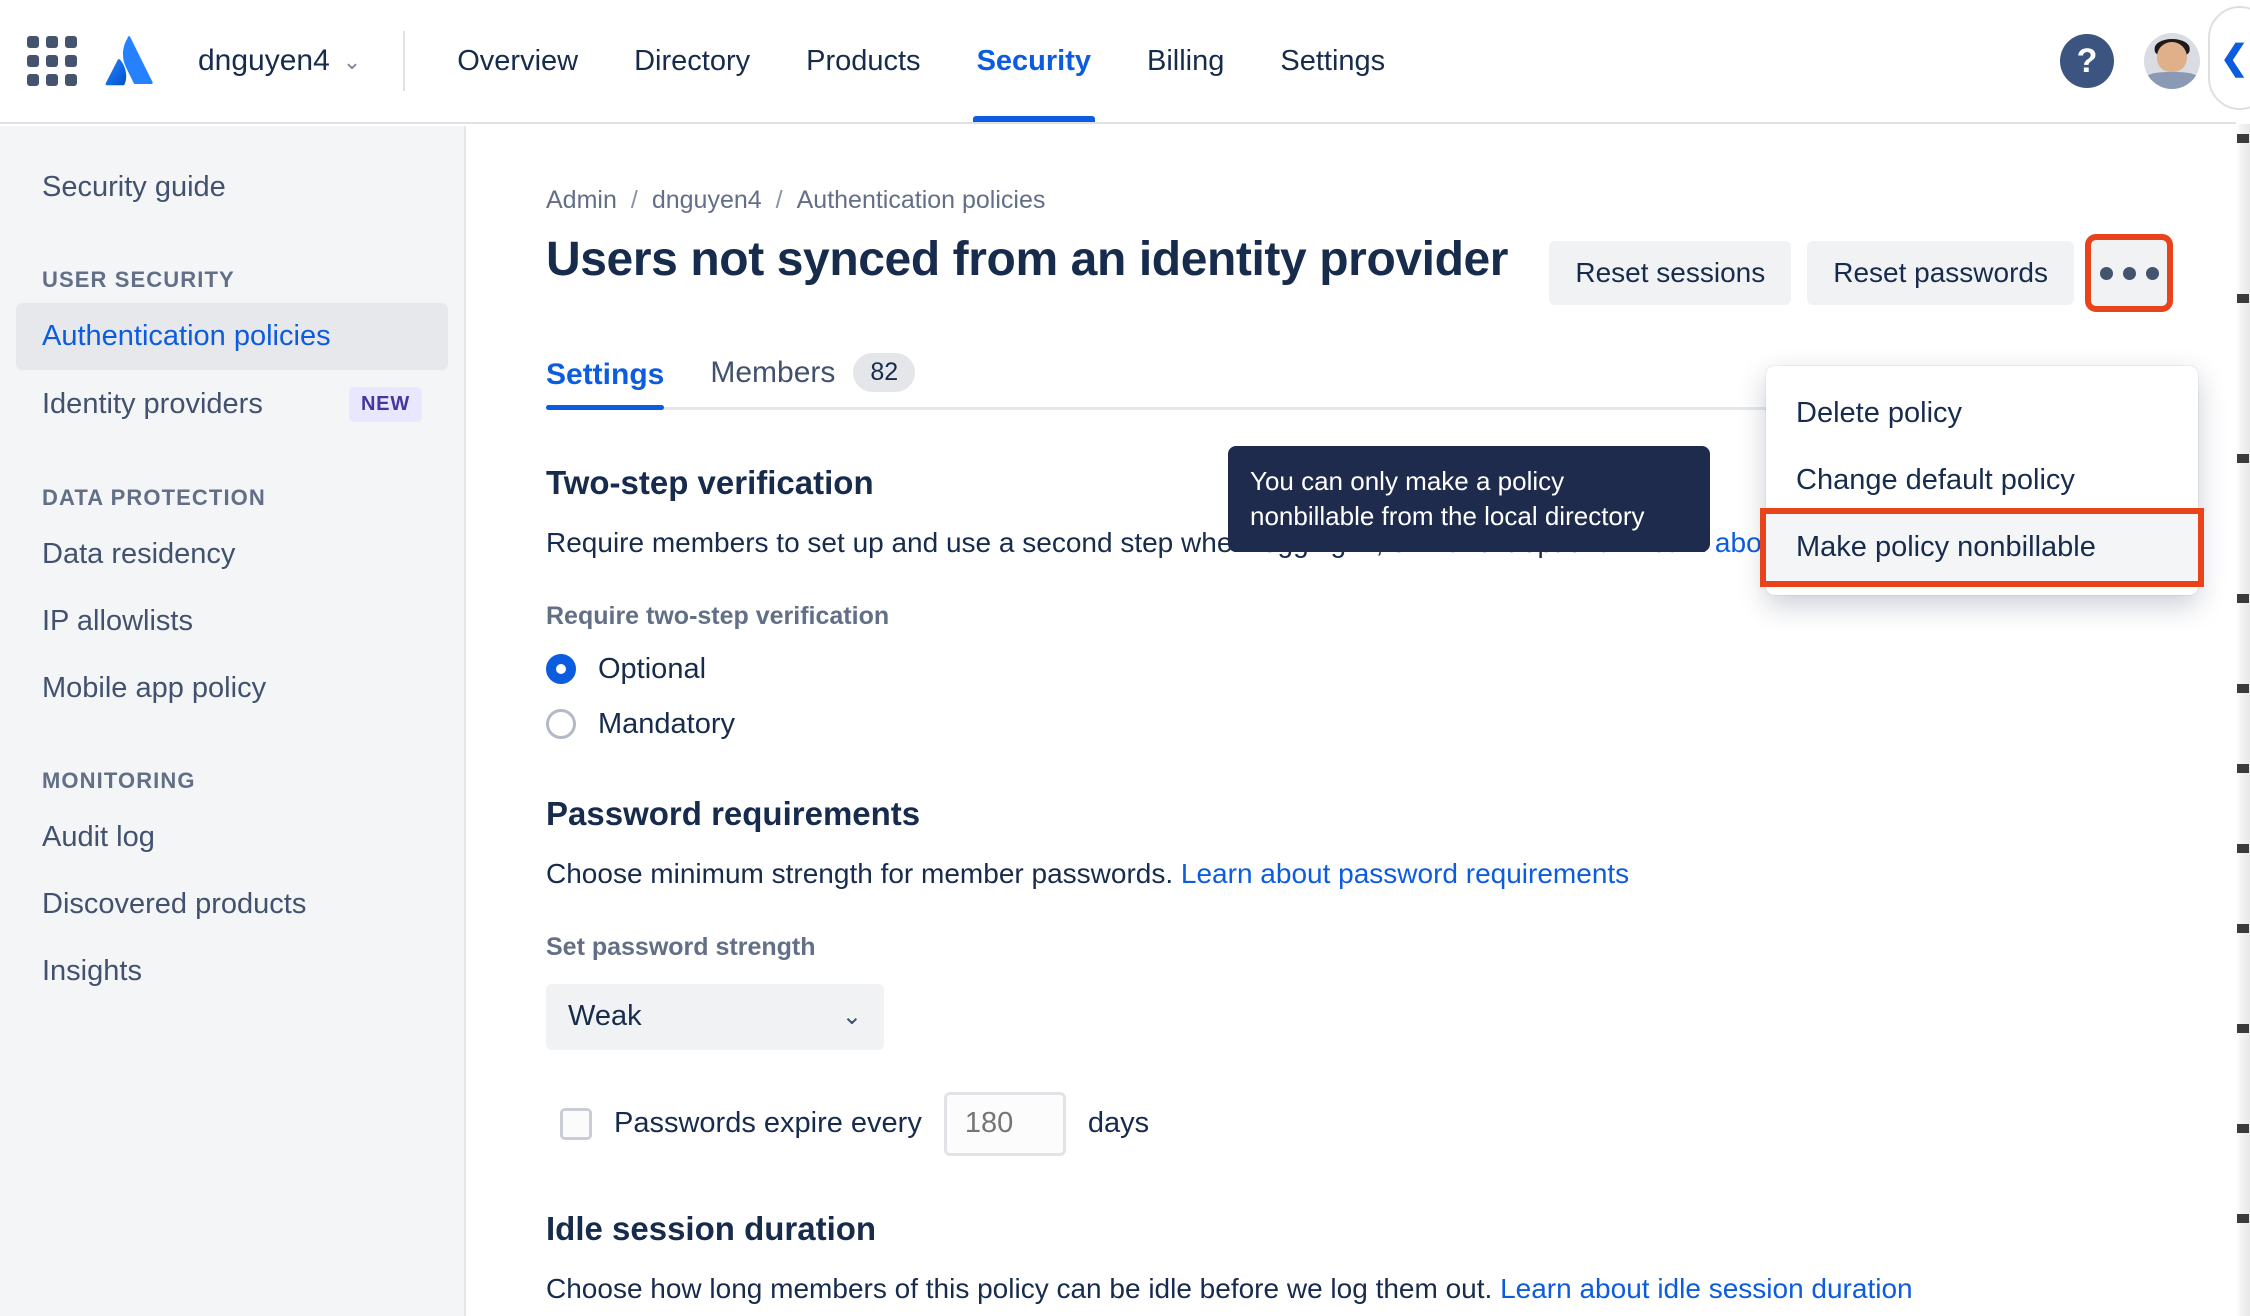 This screenshot has height=1316, width=2250. What do you see at coordinates (1004, 1123) in the screenshot?
I see `password-expiry-days-input` at bounding box center [1004, 1123].